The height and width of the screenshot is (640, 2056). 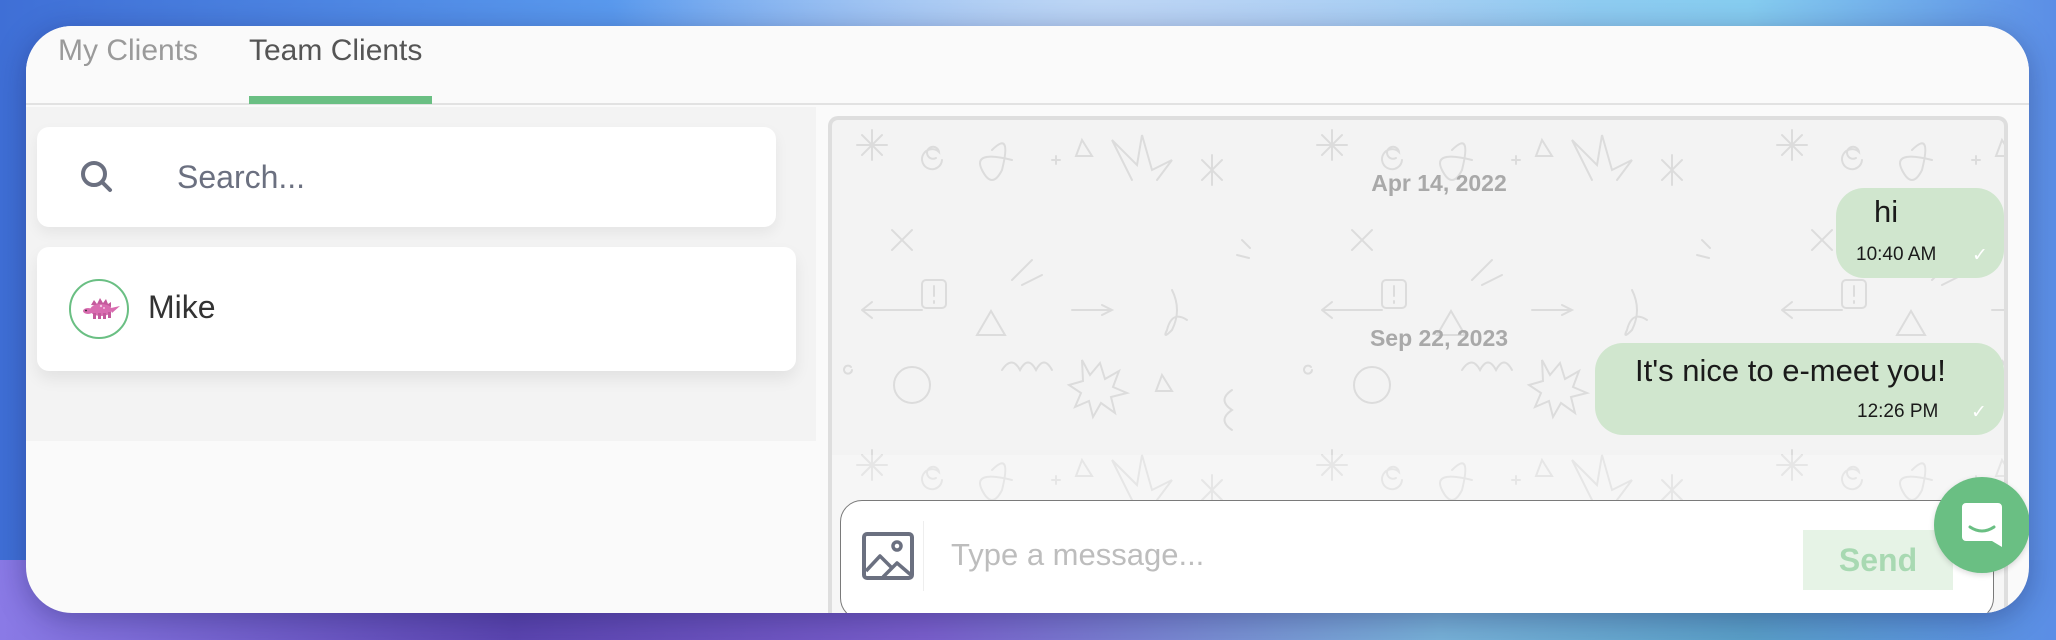 I want to click on date-separator: Apr 14, 2022, so click(x=1439, y=183).